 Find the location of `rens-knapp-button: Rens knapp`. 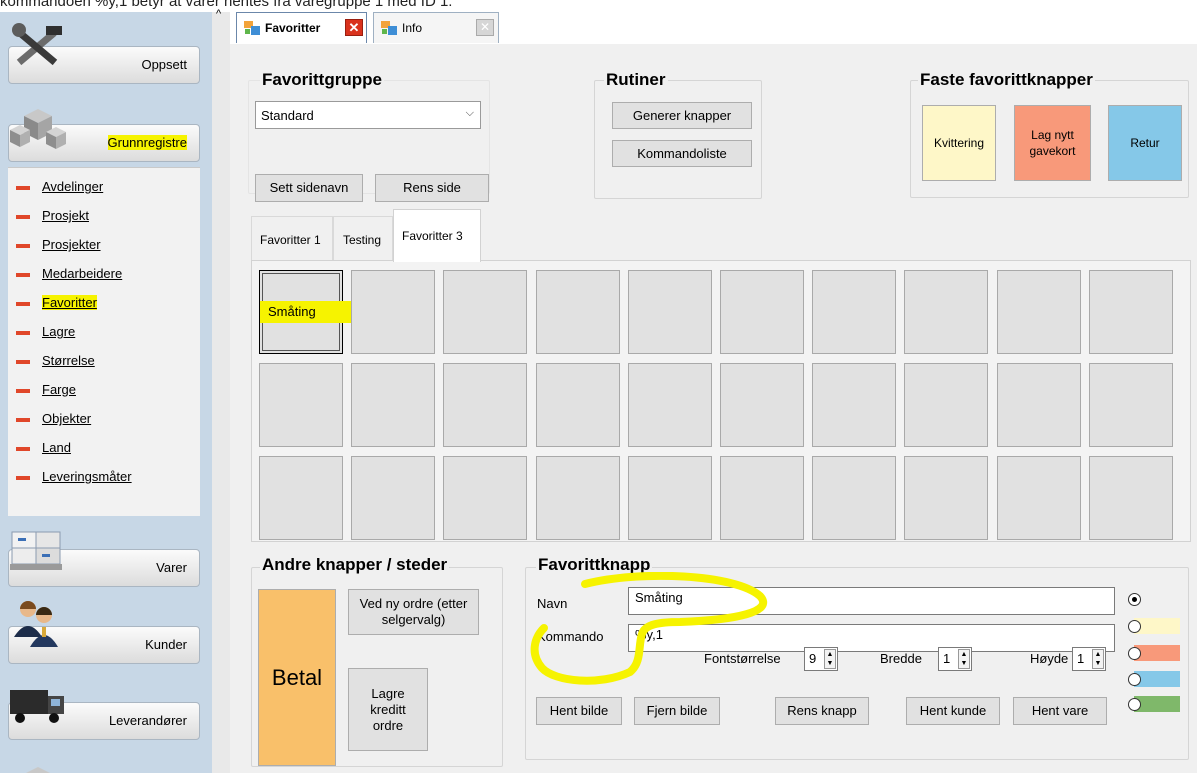

rens-knapp-button: Rens knapp is located at coordinates (822, 711).